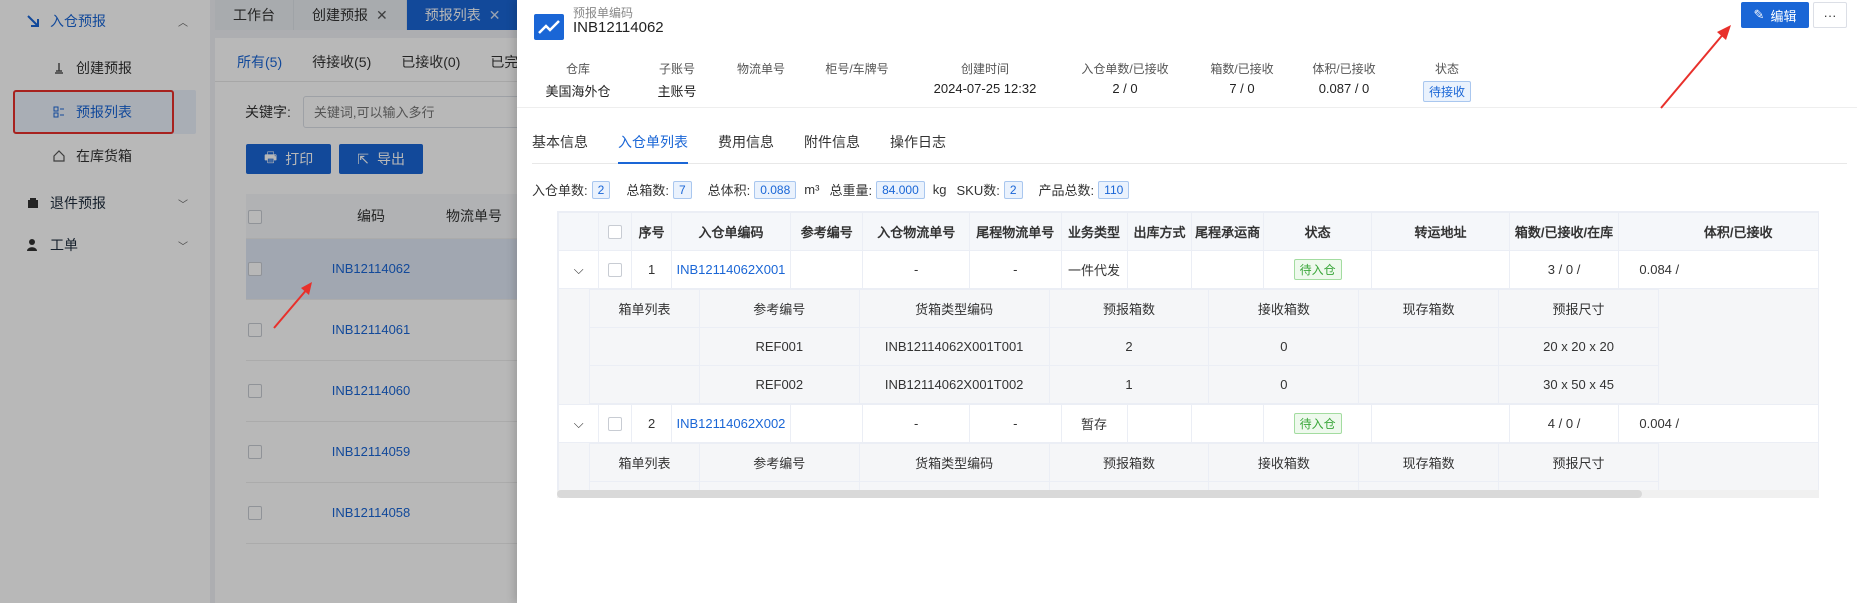 The image size is (1857, 603). I want to click on stat-label: 总重量:, so click(851, 190).